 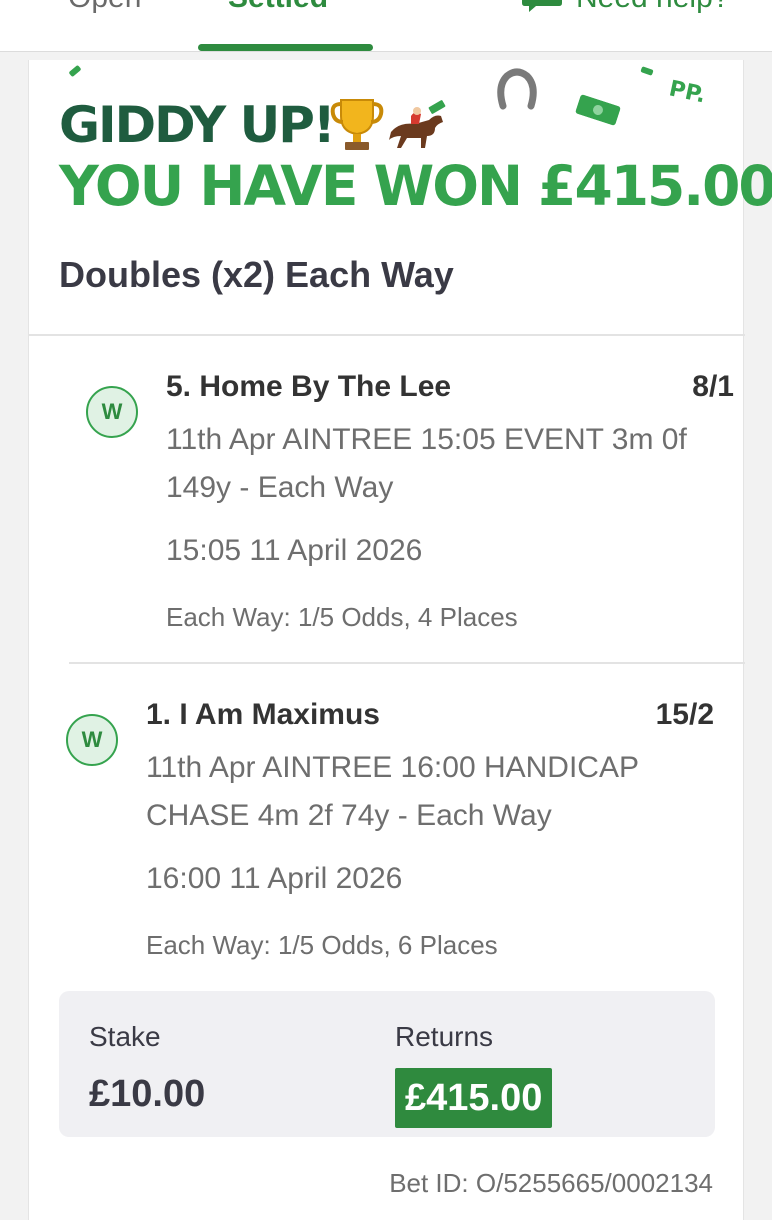 What do you see at coordinates (274, 878) in the screenshot?
I see `event-start-time: 16:00 11 April 2026` at bounding box center [274, 878].